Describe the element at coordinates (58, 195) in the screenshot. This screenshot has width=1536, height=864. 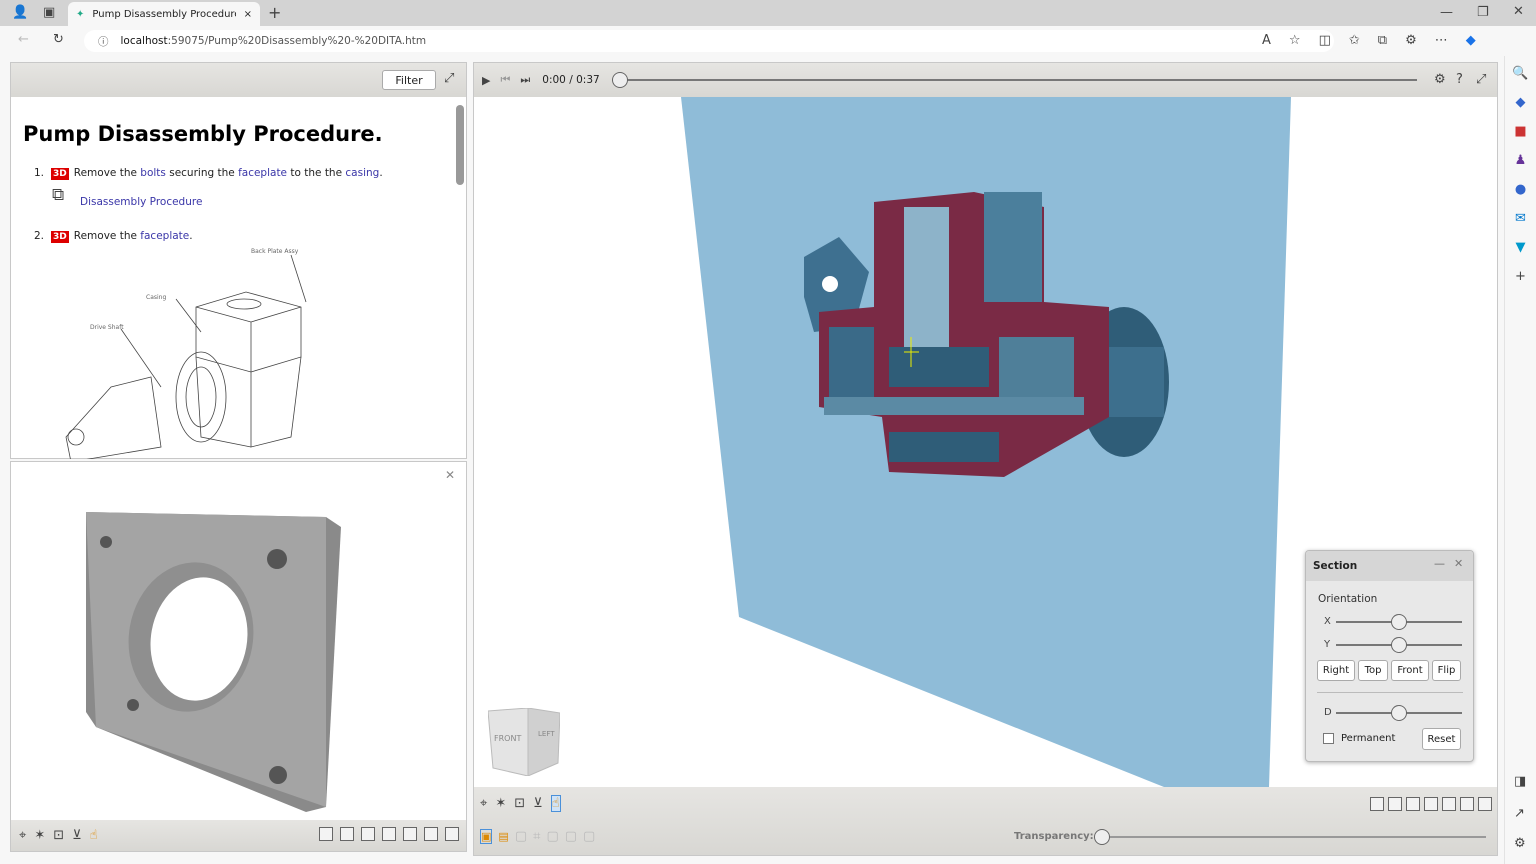
I see `3d-procedure-icon: ⧉` at that location.